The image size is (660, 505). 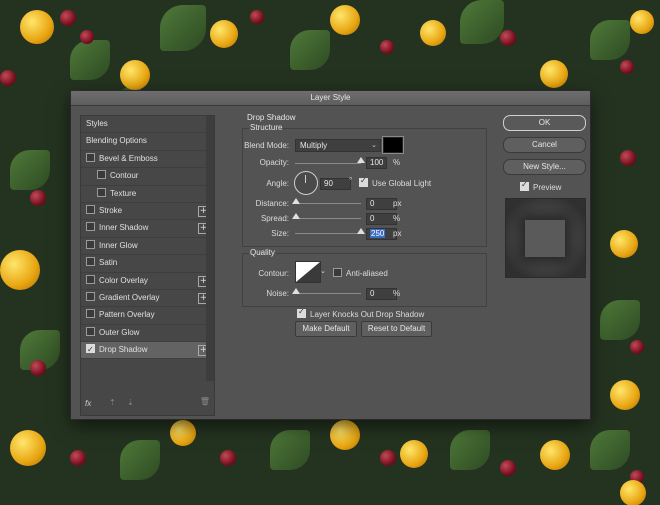 I want to click on style-item-drop-shadow: Drop Shadow+, so click(x=147, y=351).